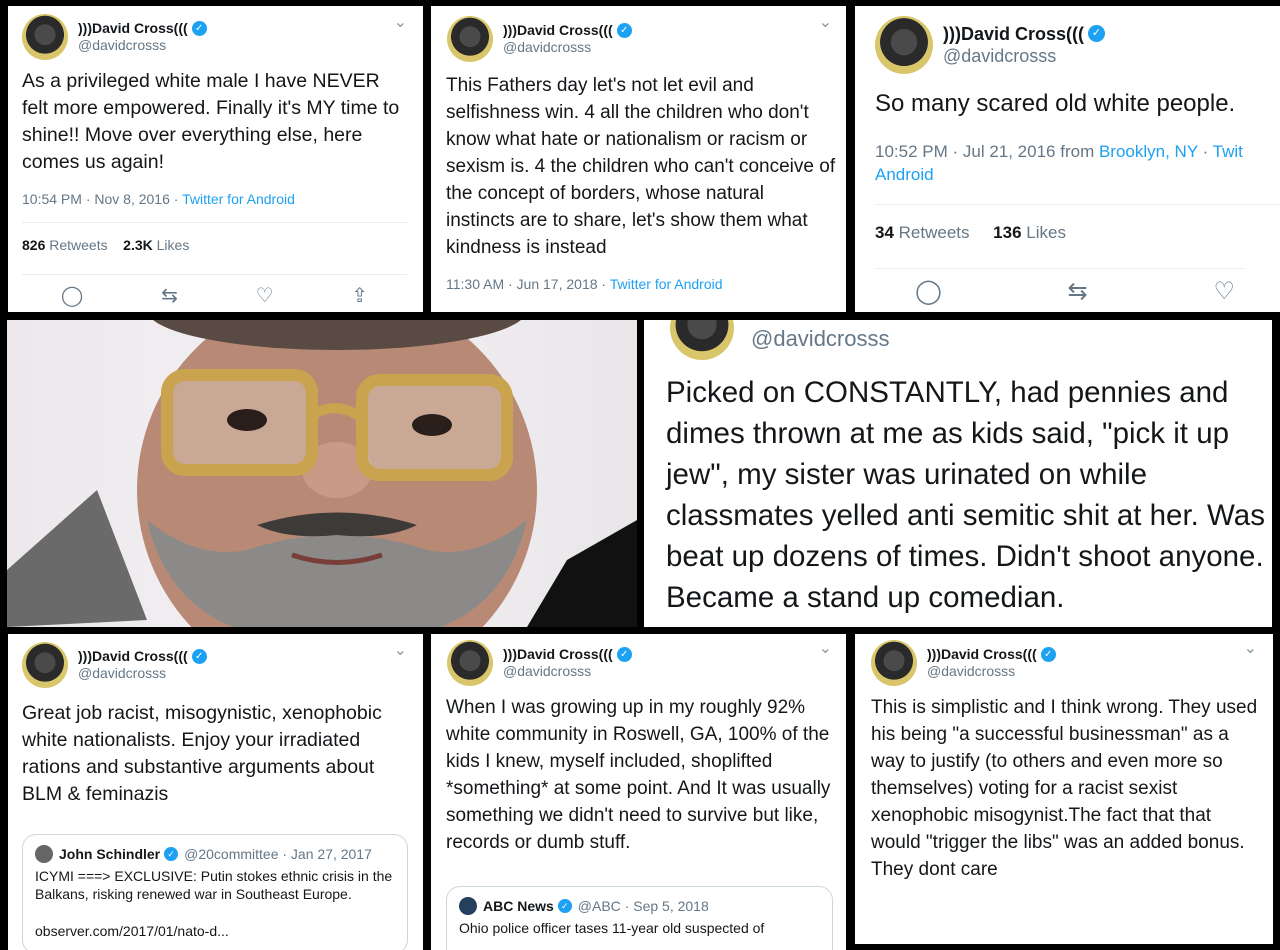 The image size is (1280, 950). I want to click on share-icon: ⇪, so click(359, 295).